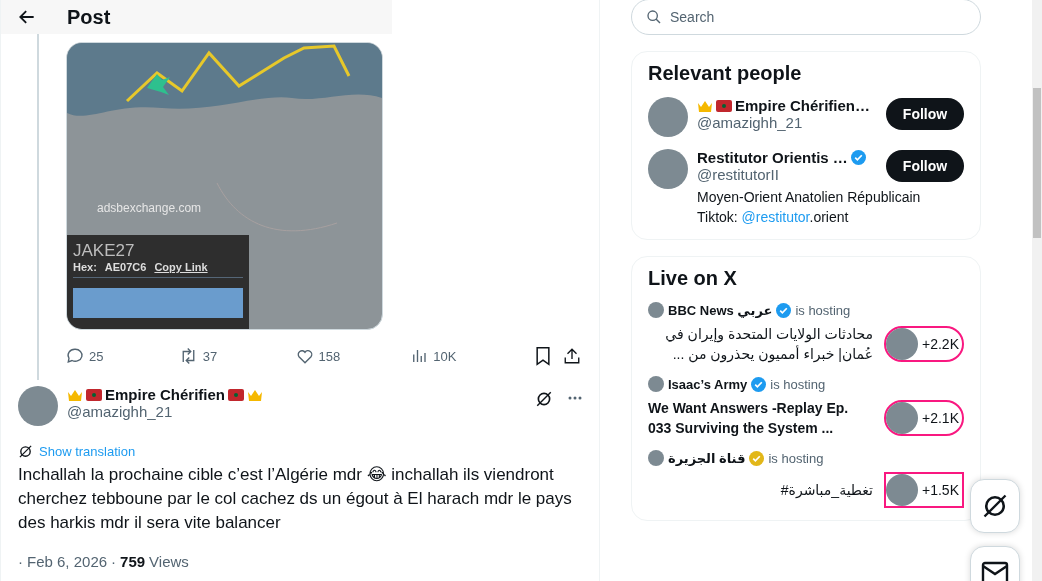 This screenshot has width=1042, height=581. I want to click on user-name: Empire Chérifien, so click(165, 394).